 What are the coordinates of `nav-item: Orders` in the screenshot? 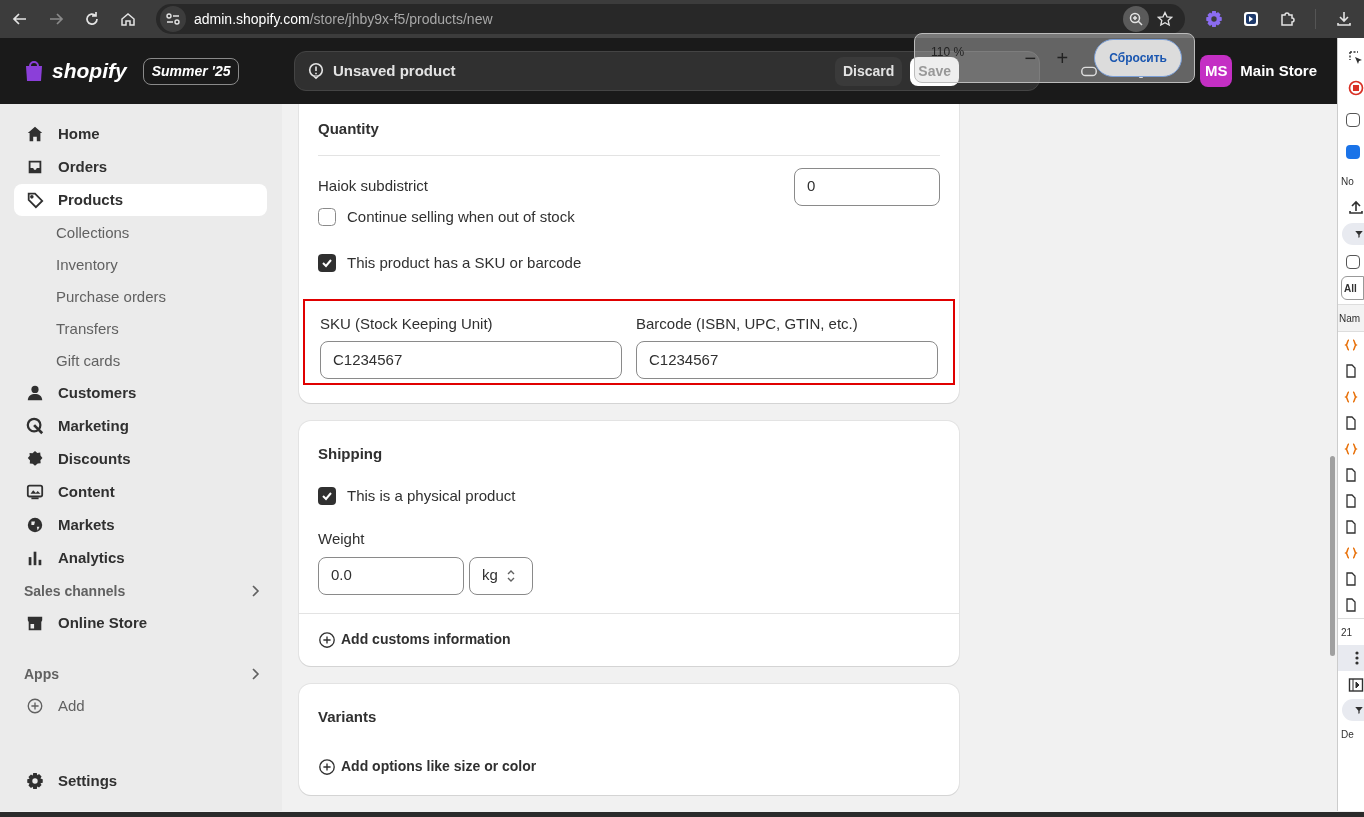 It's located at (140, 167).